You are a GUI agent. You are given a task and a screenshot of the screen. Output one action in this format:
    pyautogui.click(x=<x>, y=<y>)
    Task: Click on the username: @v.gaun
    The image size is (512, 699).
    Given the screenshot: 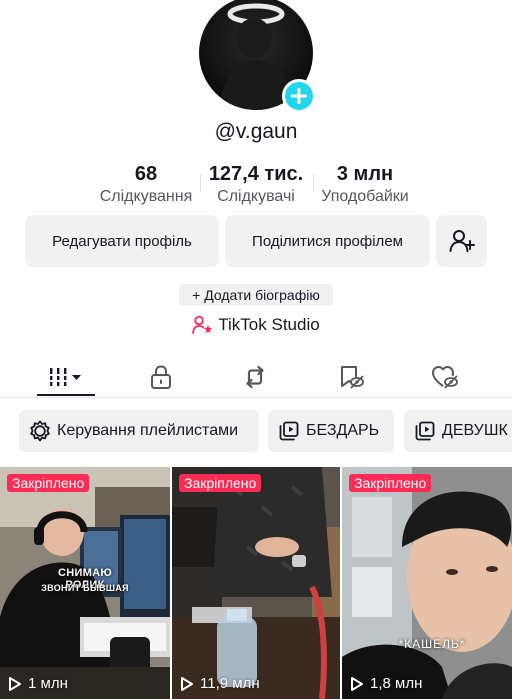 What is the action you would take?
    pyautogui.click(x=256, y=131)
    